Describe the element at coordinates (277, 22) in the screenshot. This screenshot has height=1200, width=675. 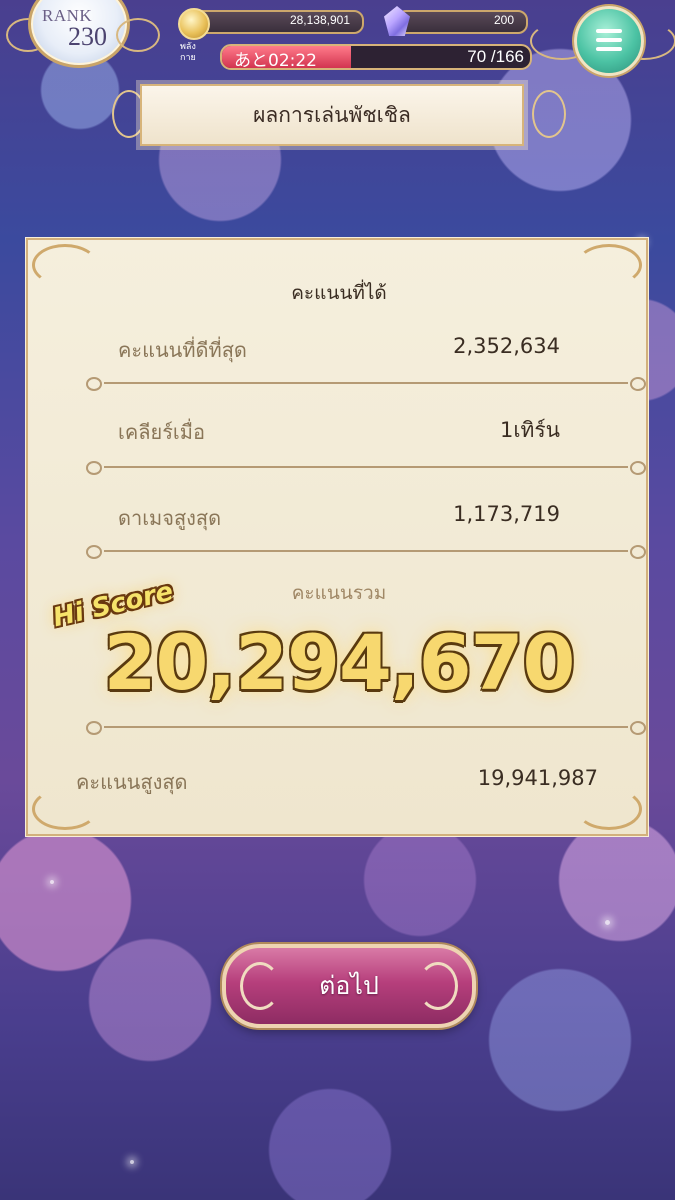
I see `coin-bar: 28,138,901` at that location.